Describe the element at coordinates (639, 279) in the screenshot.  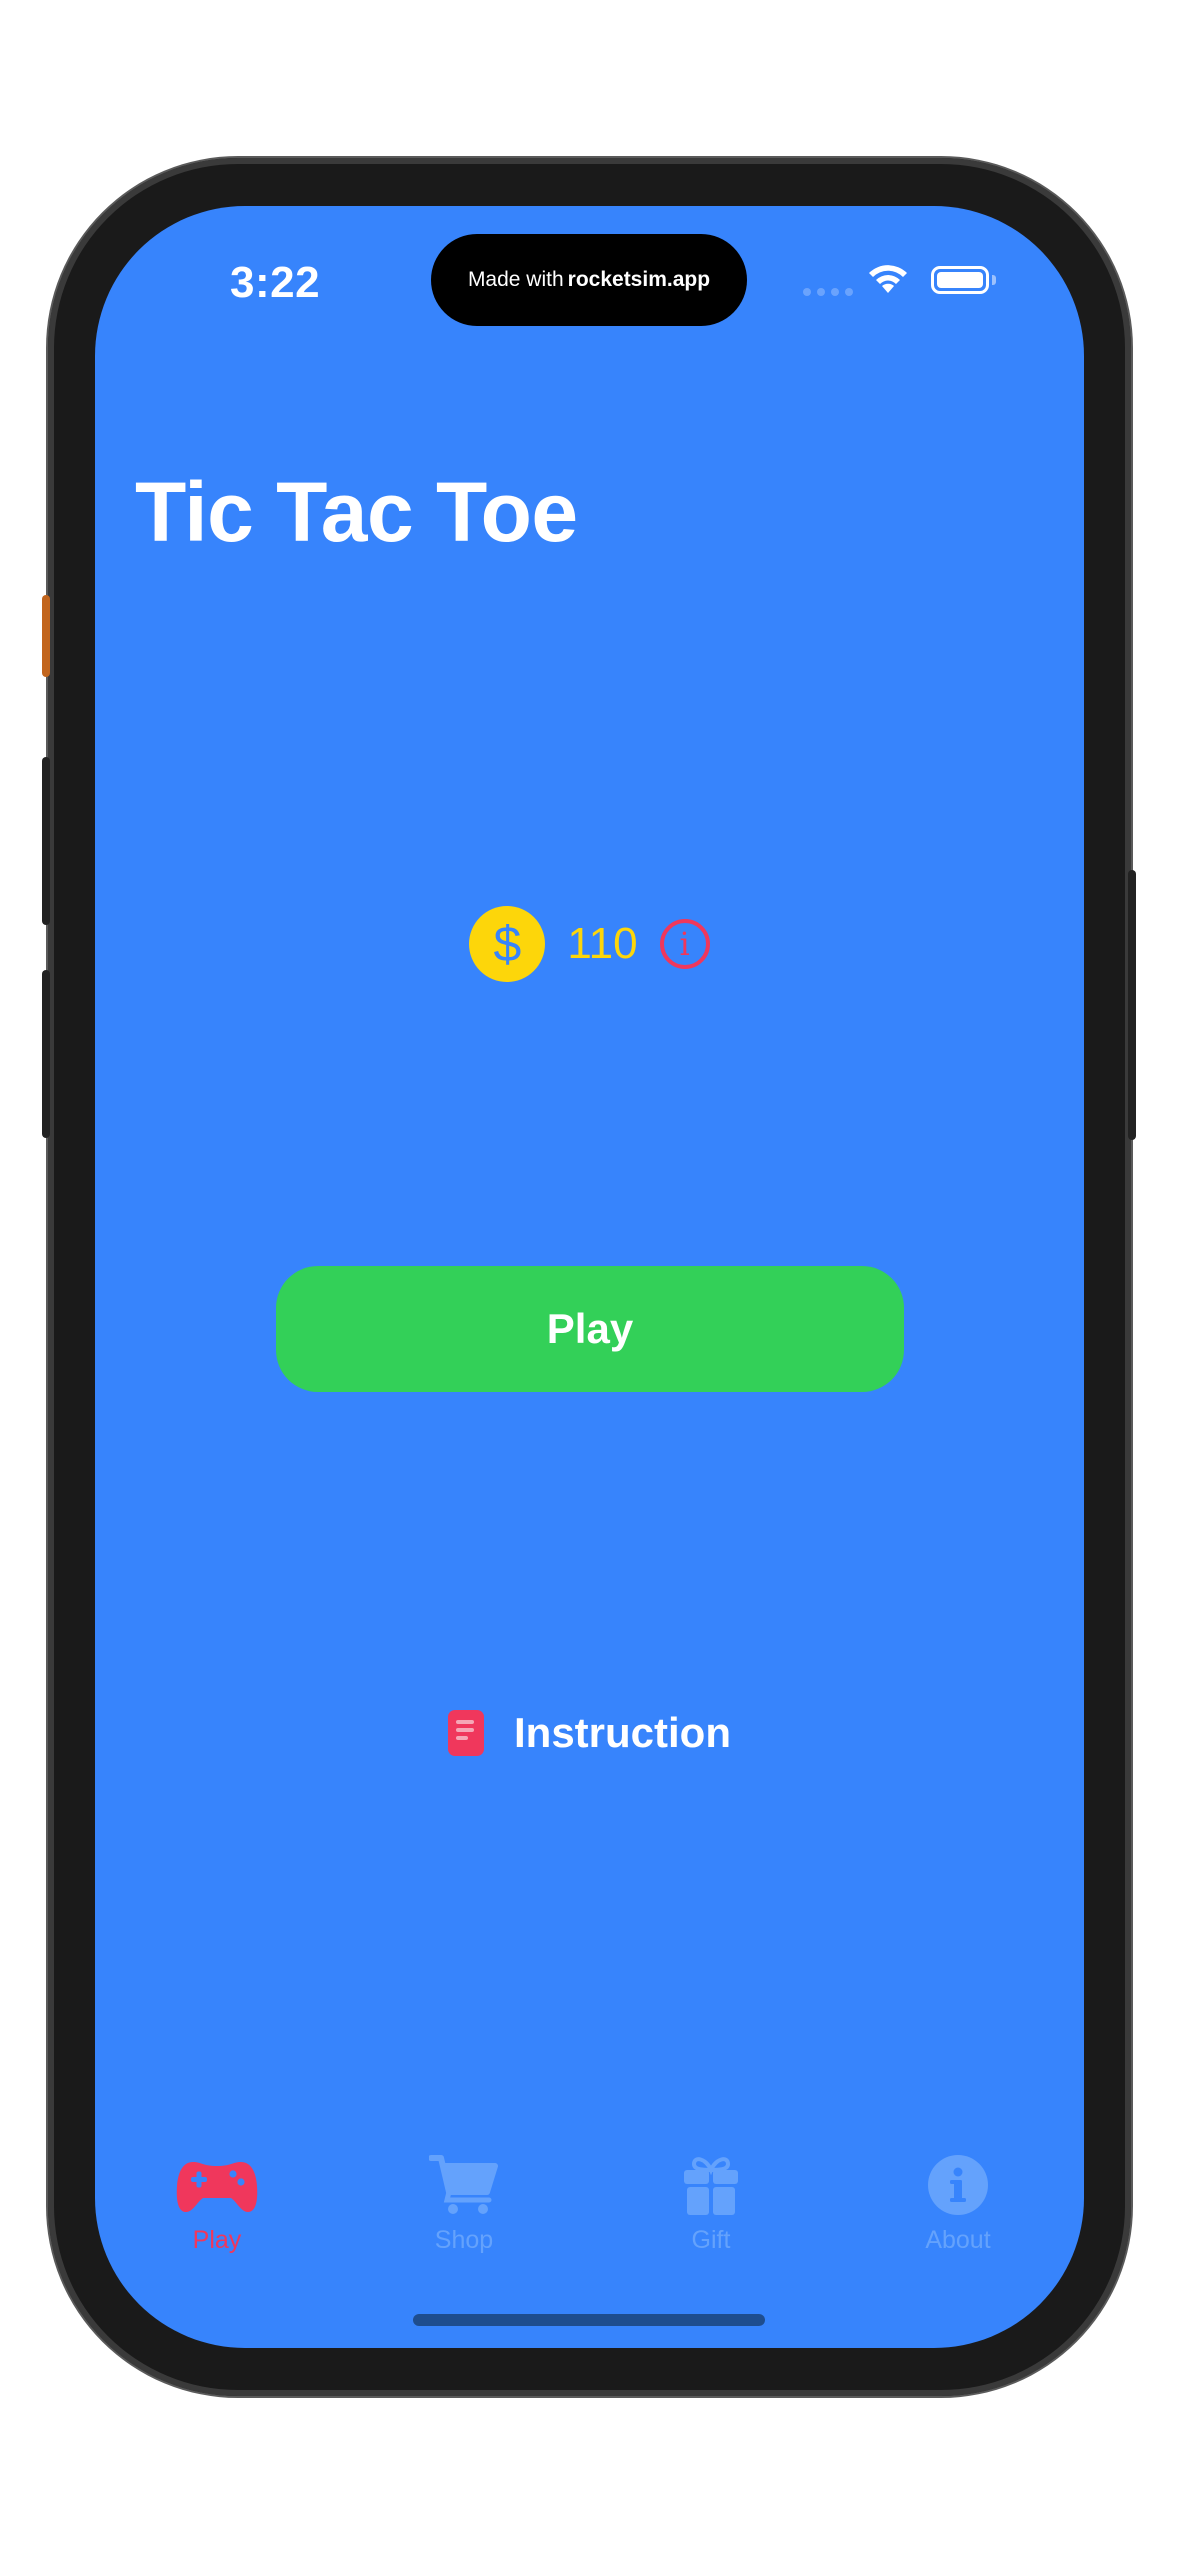
I see `island-brand: rocketsim.app` at that location.